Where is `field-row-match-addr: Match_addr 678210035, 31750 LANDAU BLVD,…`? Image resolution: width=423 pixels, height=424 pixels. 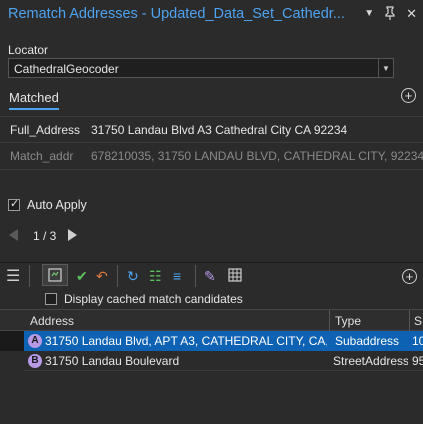 field-row-match-addr: Match_addr 678210035, 31750 LANDAU BLVD,… is located at coordinates (211, 156).